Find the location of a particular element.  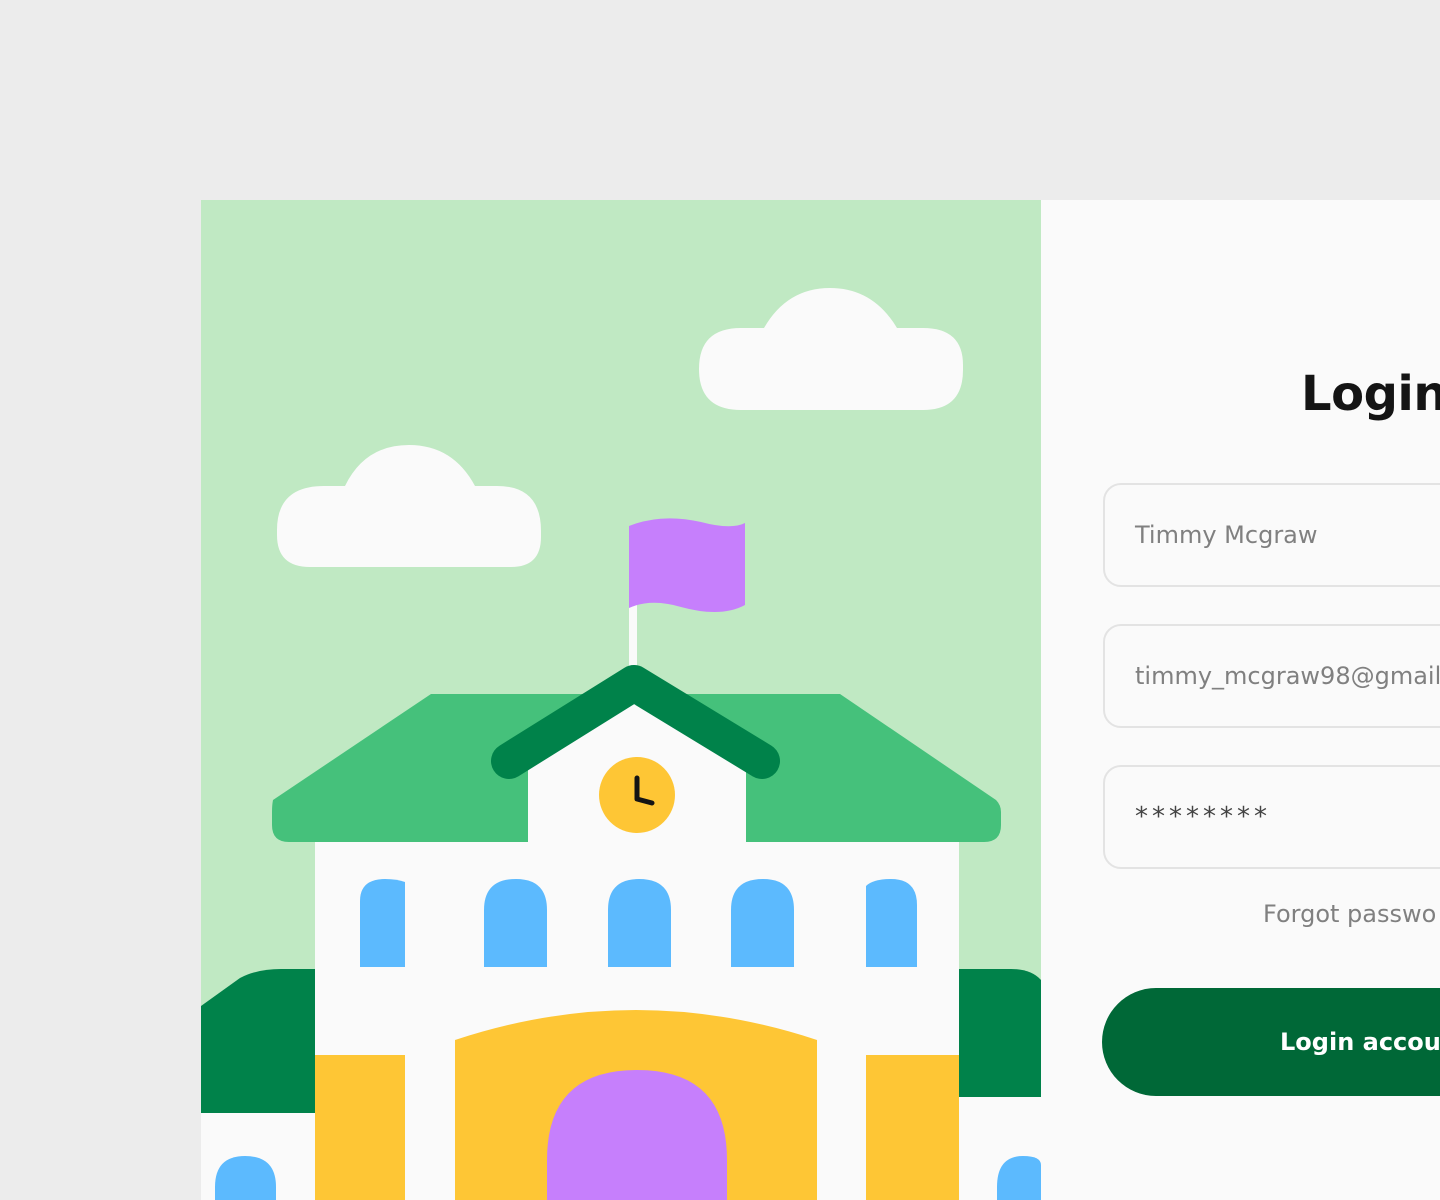

door is located at coordinates (637, 1135).